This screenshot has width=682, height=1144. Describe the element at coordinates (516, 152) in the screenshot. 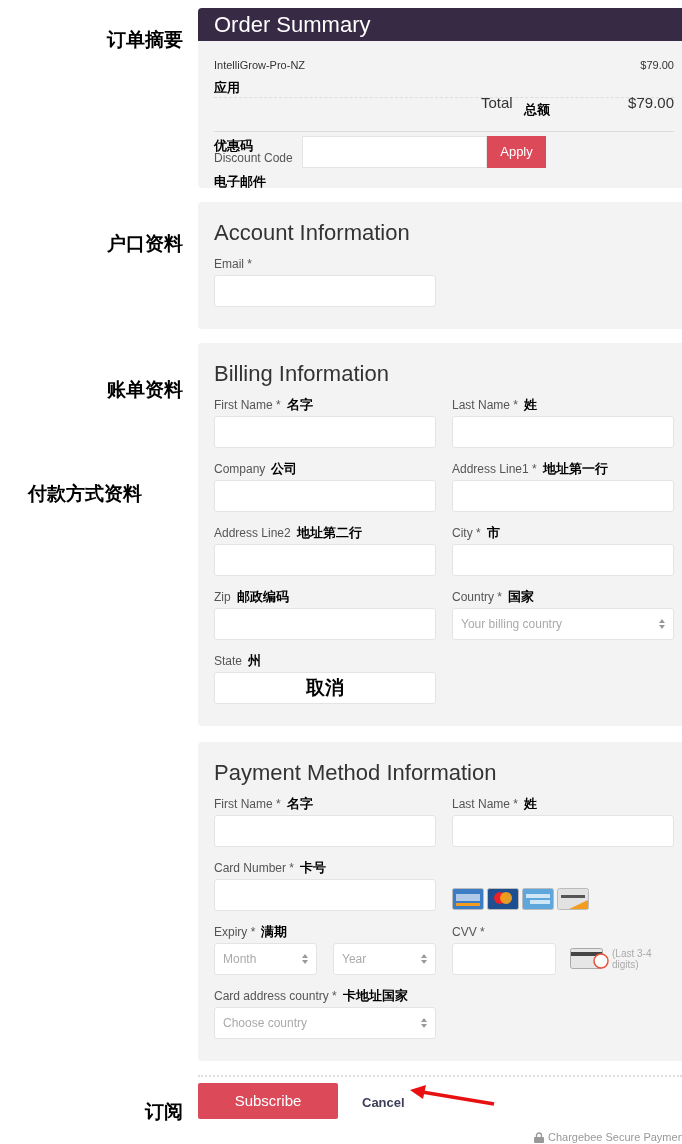

I see `apply-button: Apply` at that location.